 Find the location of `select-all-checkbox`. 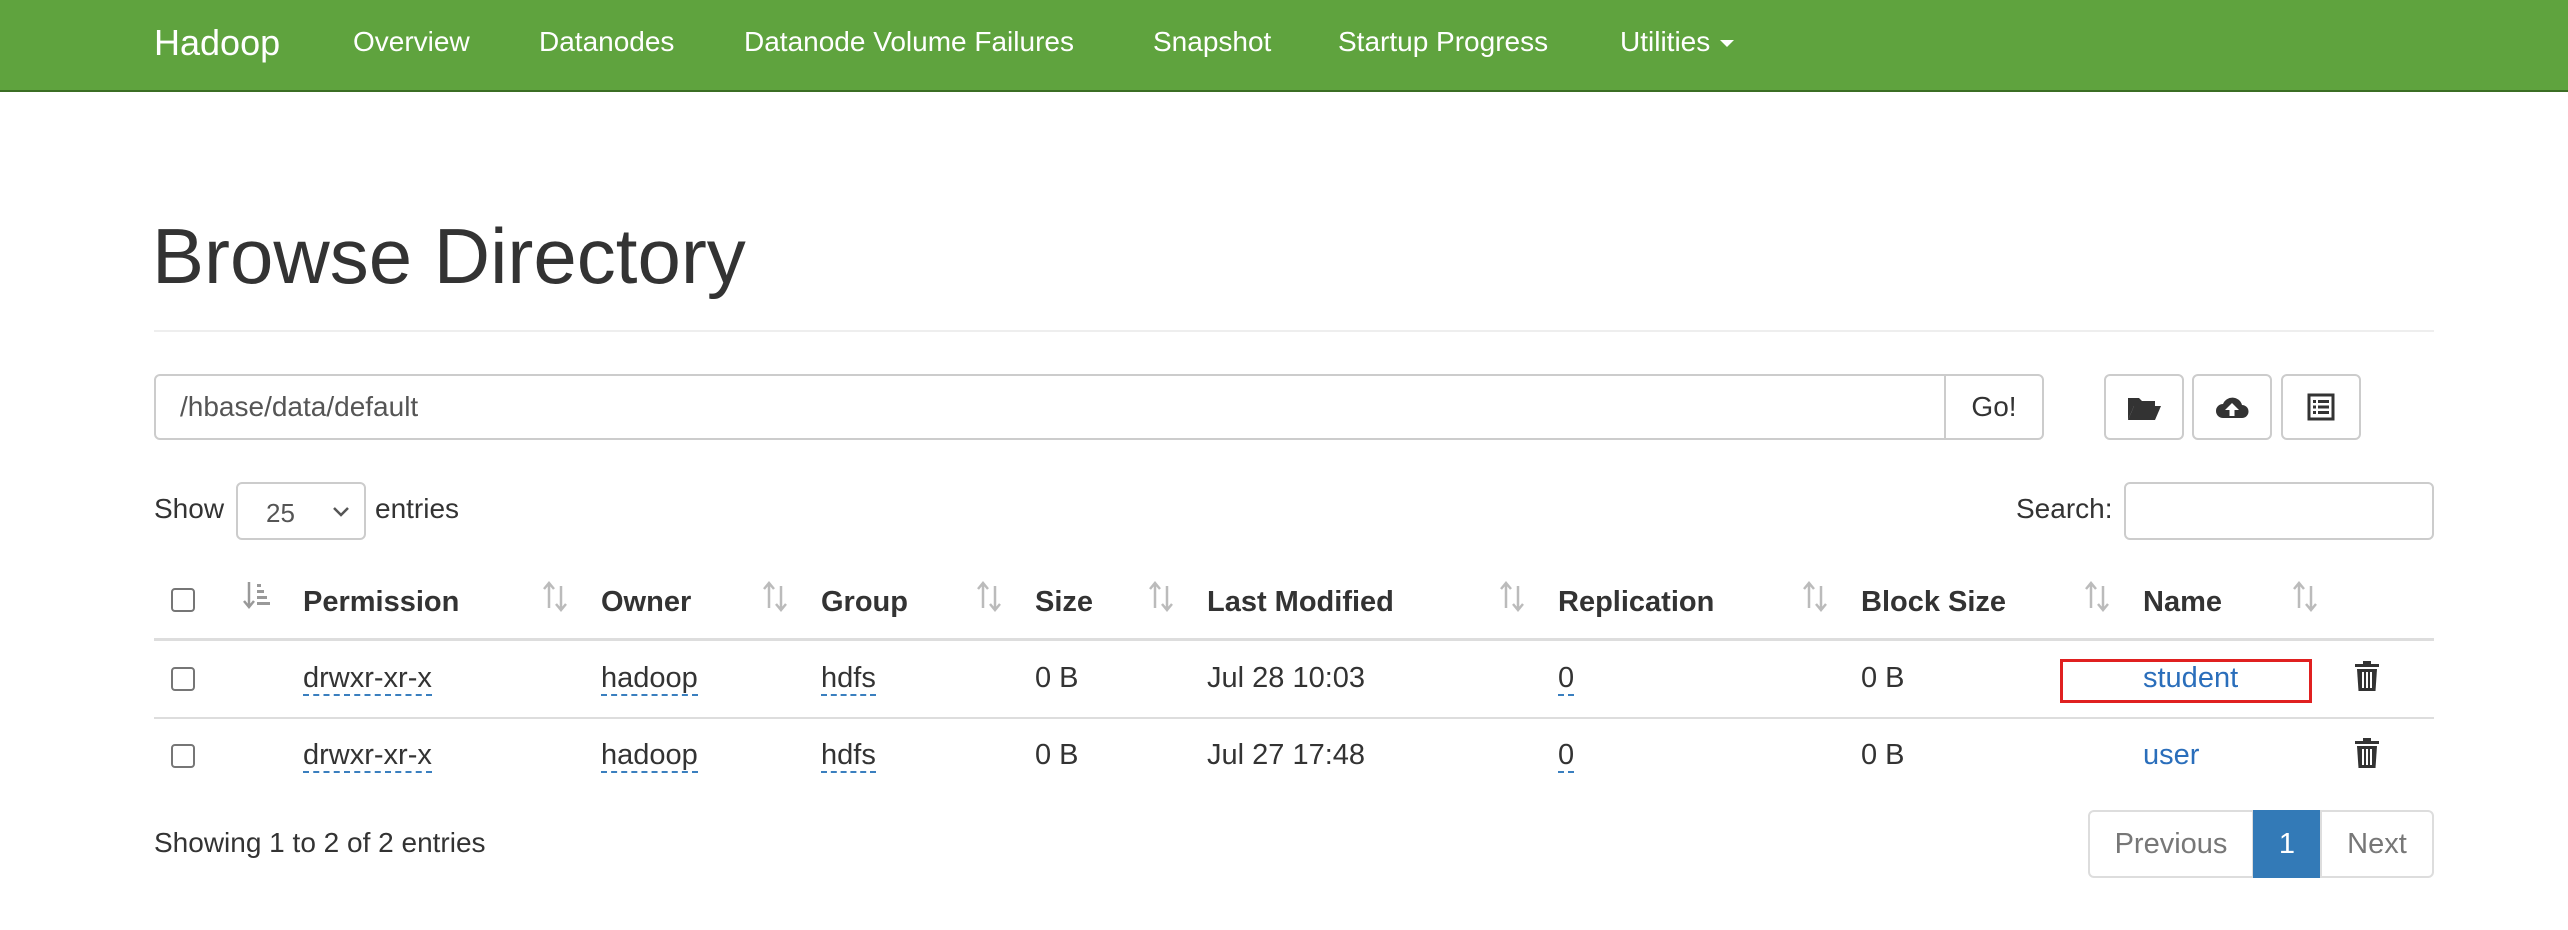

select-all-checkbox is located at coordinates (183, 600).